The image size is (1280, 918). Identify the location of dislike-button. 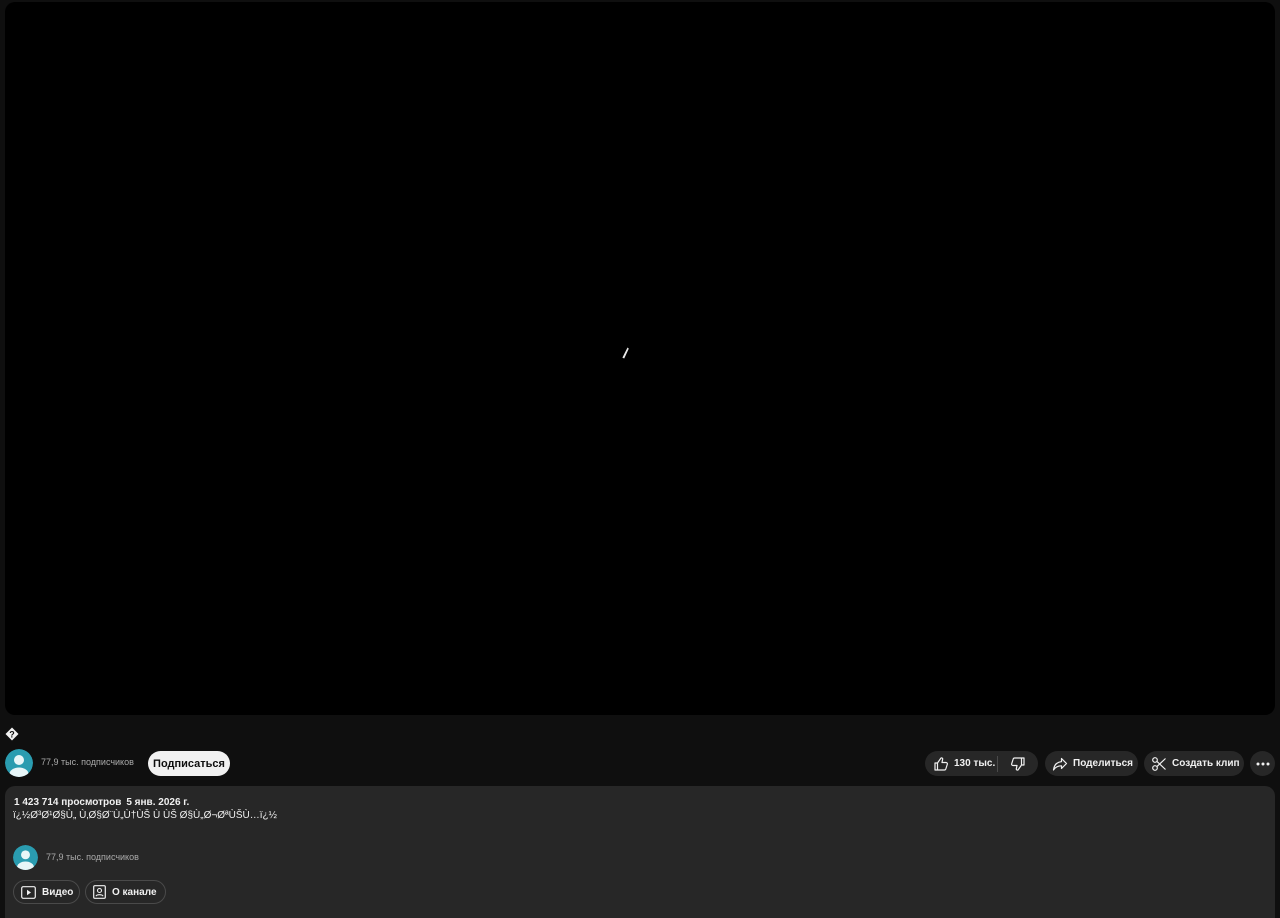
(1018, 763).